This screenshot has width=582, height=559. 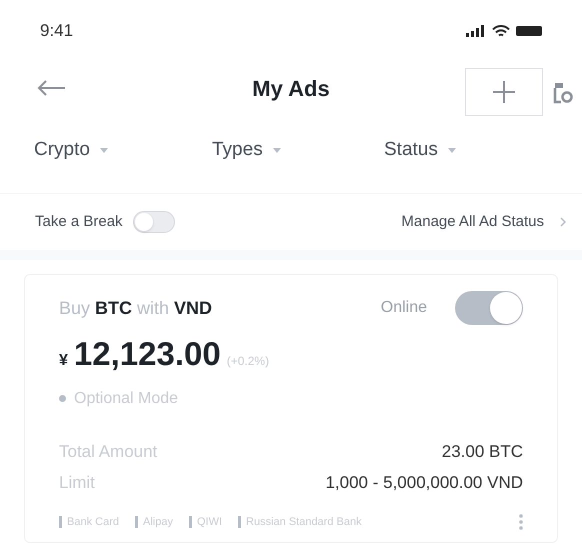 I want to click on ad-price: 12,123.00, so click(x=147, y=354).